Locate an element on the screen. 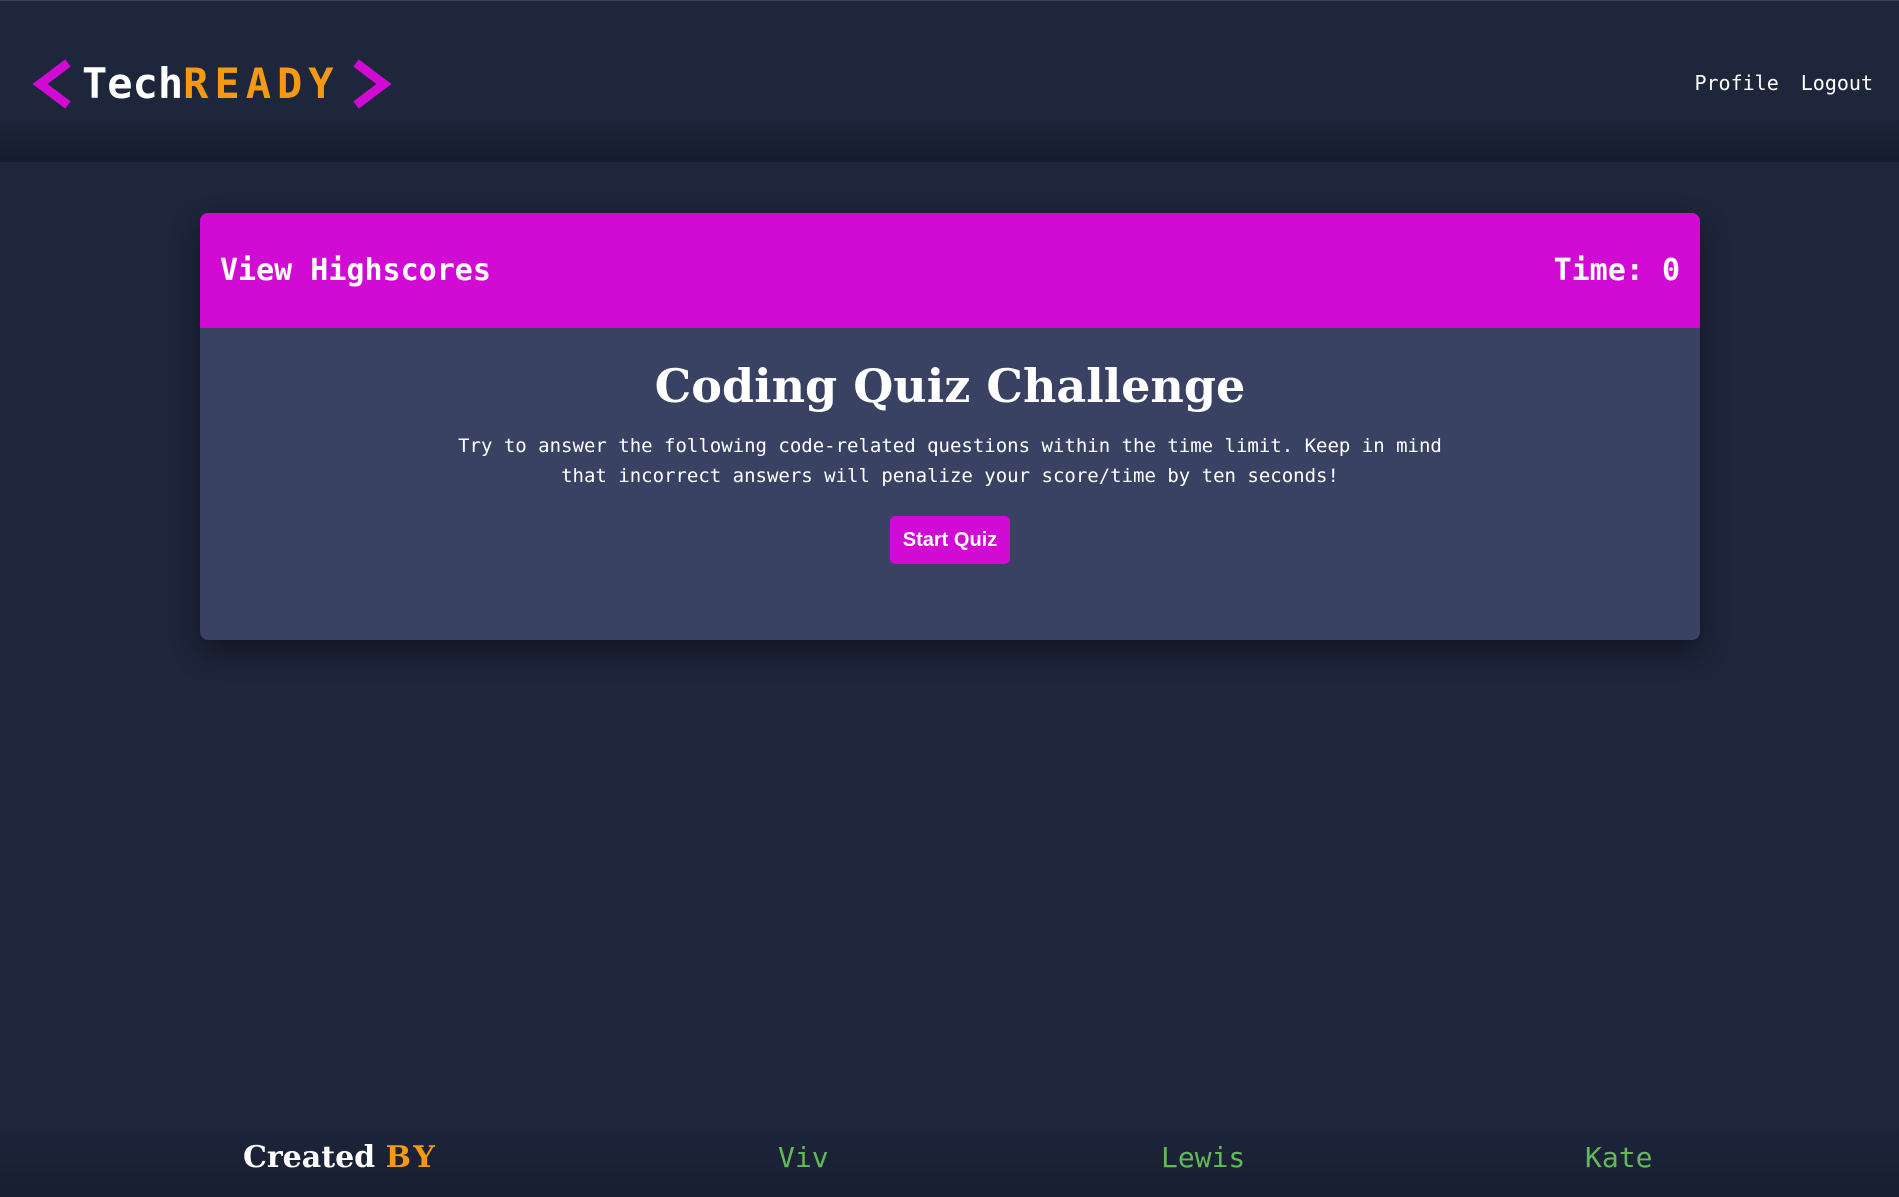  created-text: Created is located at coordinates (309, 1157).